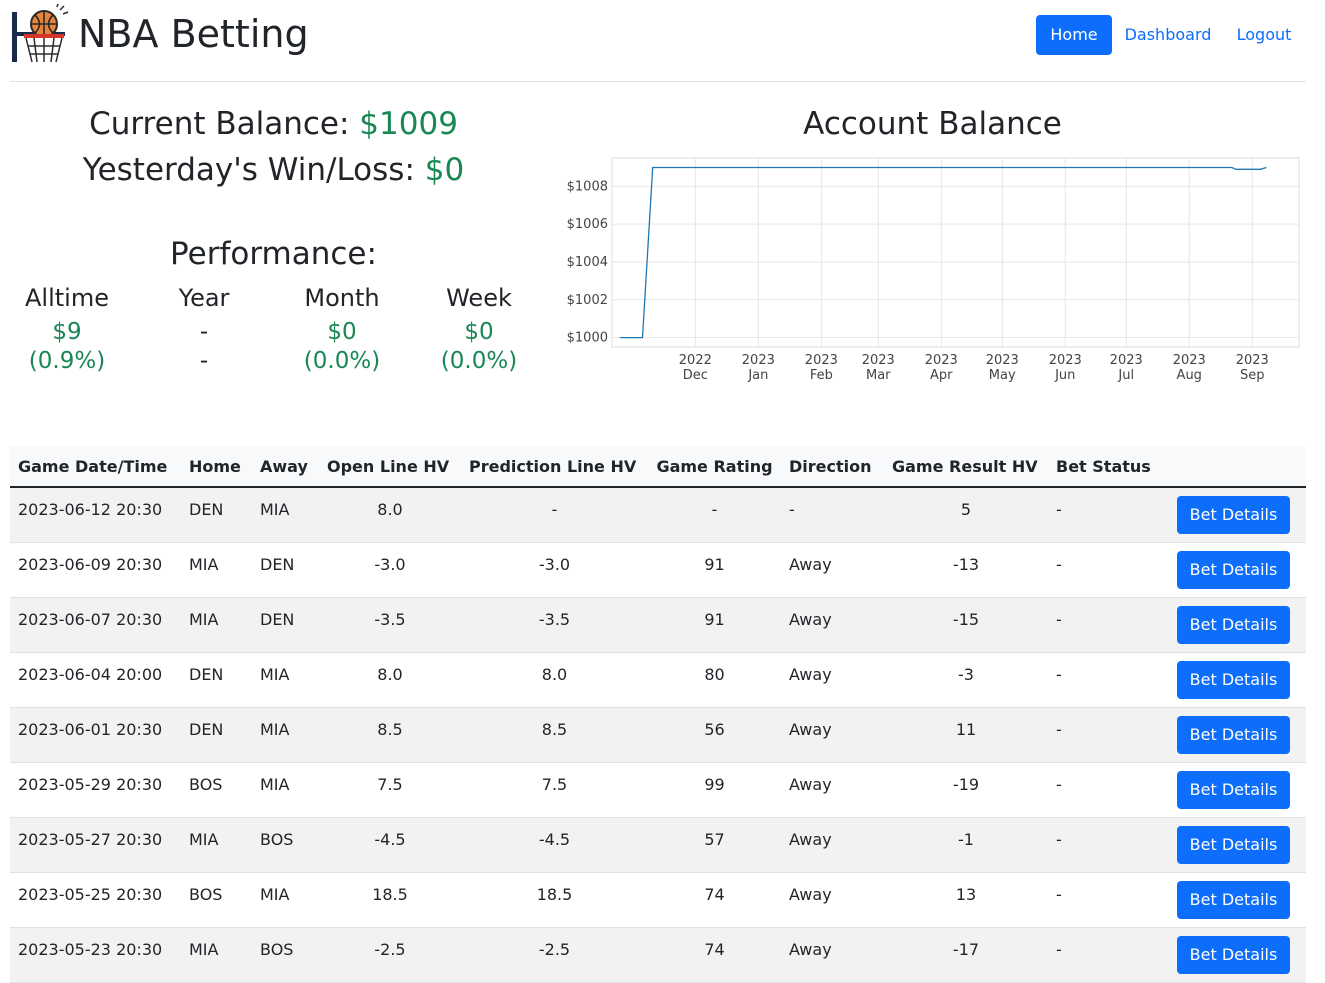  What do you see at coordinates (219, 124) in the screenshot?
I see `current-balance-label: Current Balance:` at bounding box center [219, 124].